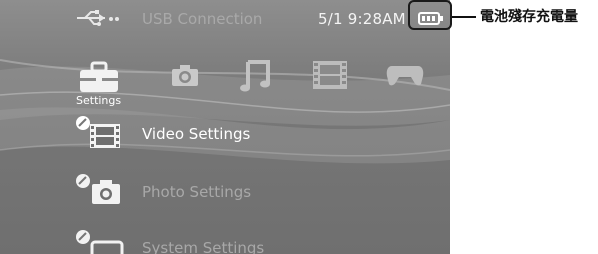  I want to click on menu-item-system-settings: System Settings, so click(254, 241).